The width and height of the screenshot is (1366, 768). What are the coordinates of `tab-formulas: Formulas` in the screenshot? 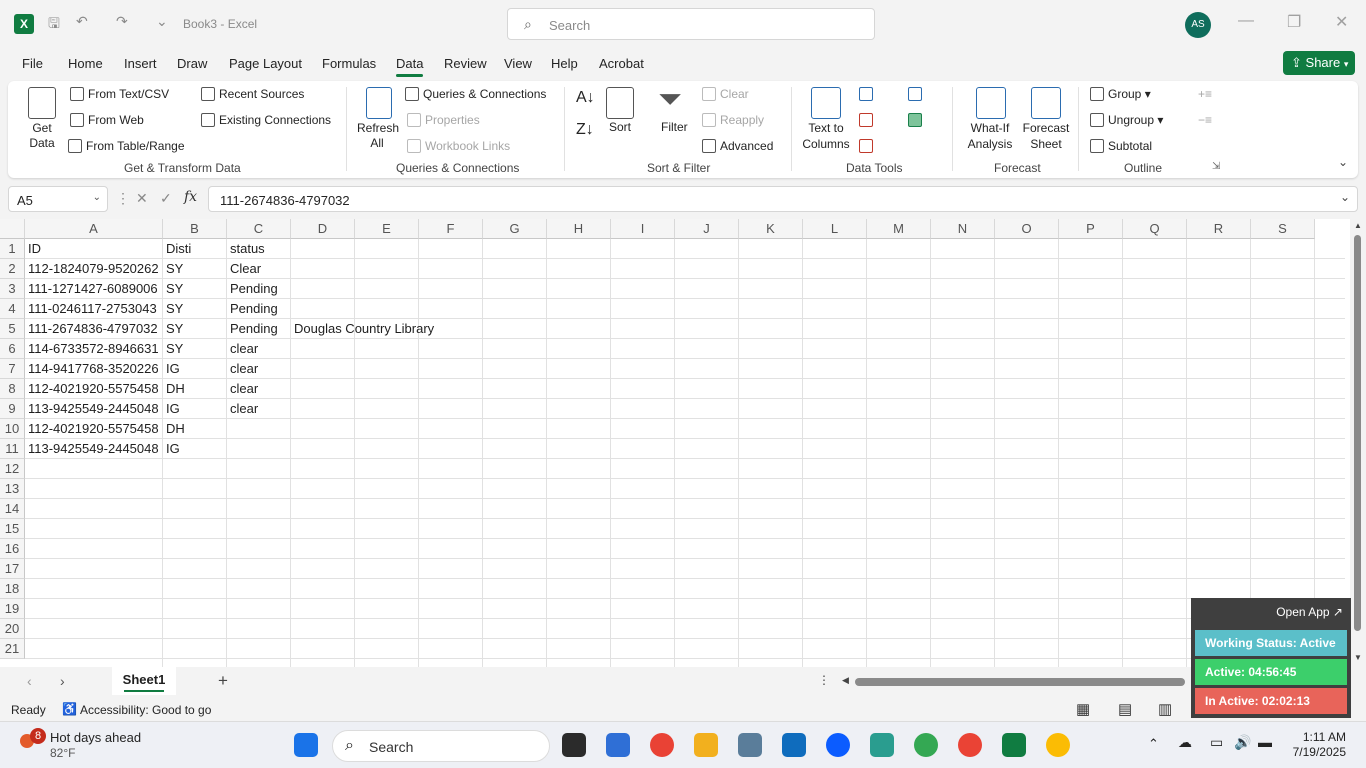 It's located at (349, 63).